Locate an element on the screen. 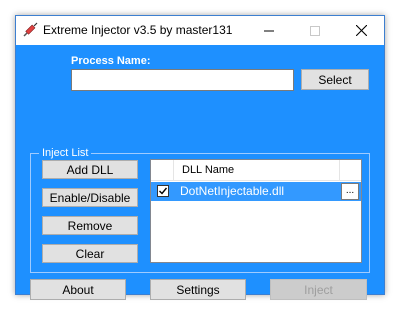 The image size is (403, 315). remove-button: Remove is located at coordinates (90, 225).